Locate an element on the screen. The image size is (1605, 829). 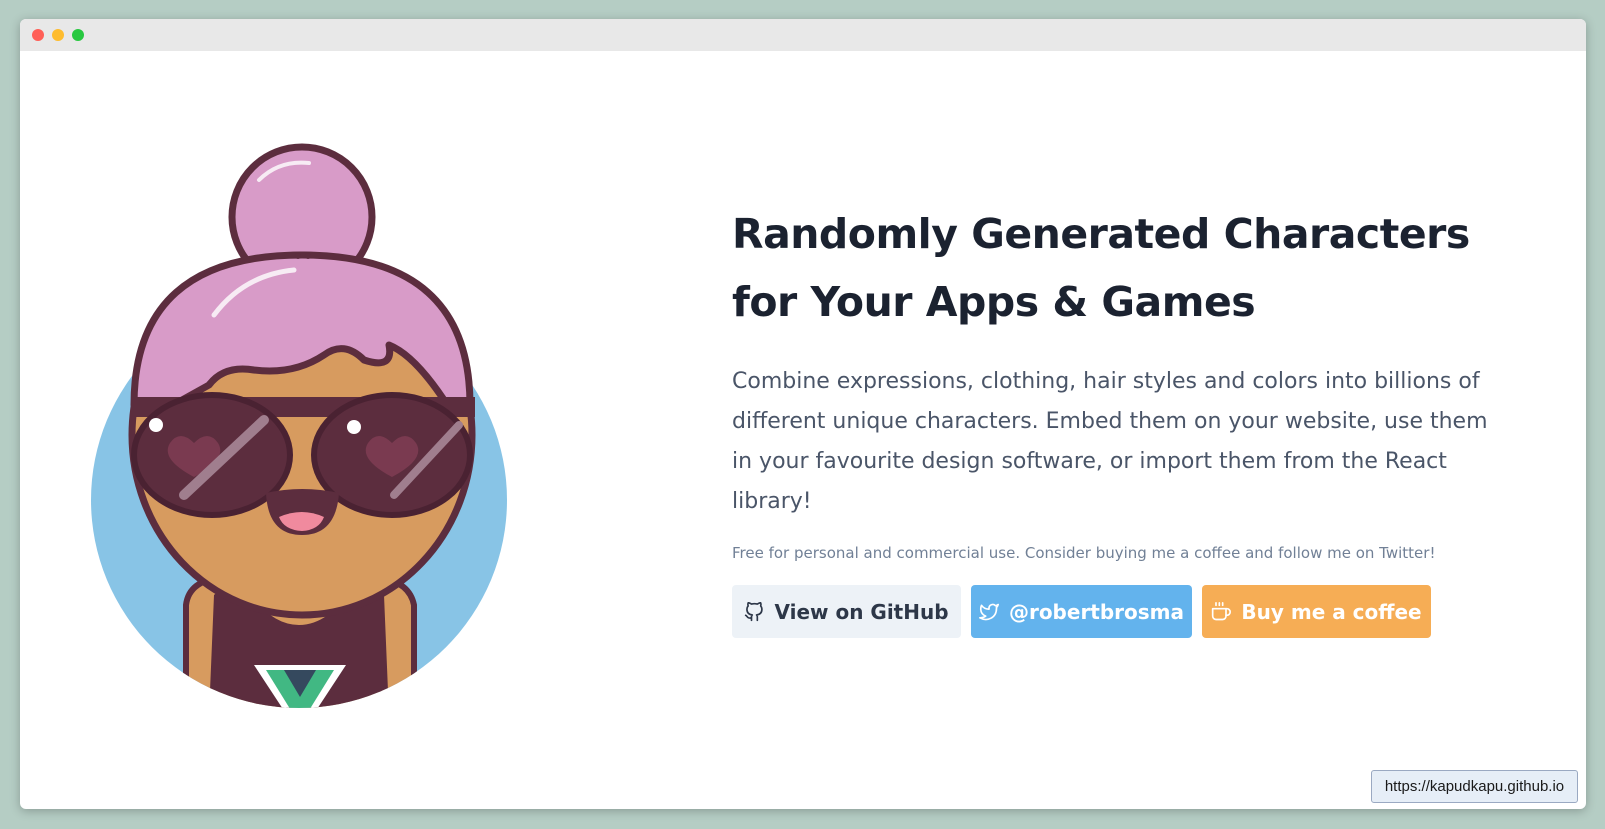
twitter-button-label: @robertbrosma is located at coordinates (1096, 611).